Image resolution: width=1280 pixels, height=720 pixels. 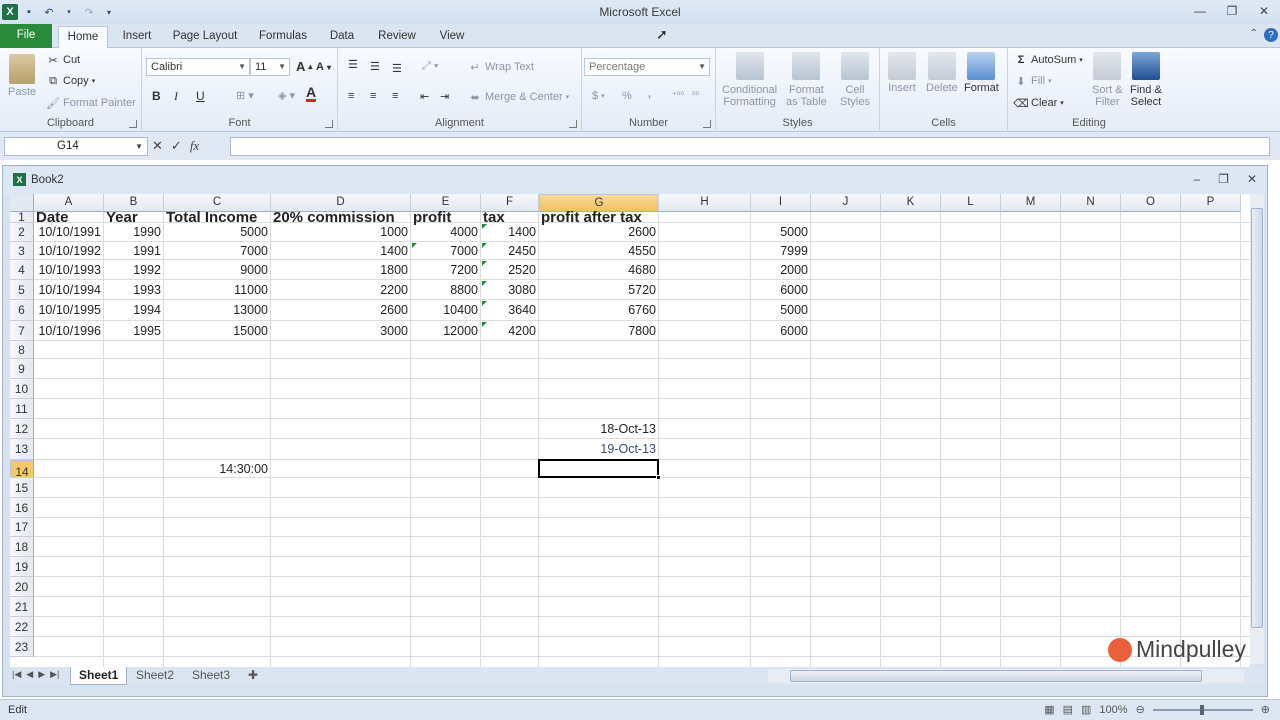 I want to click on row-header-9: 9, so click(x=22, y=369).